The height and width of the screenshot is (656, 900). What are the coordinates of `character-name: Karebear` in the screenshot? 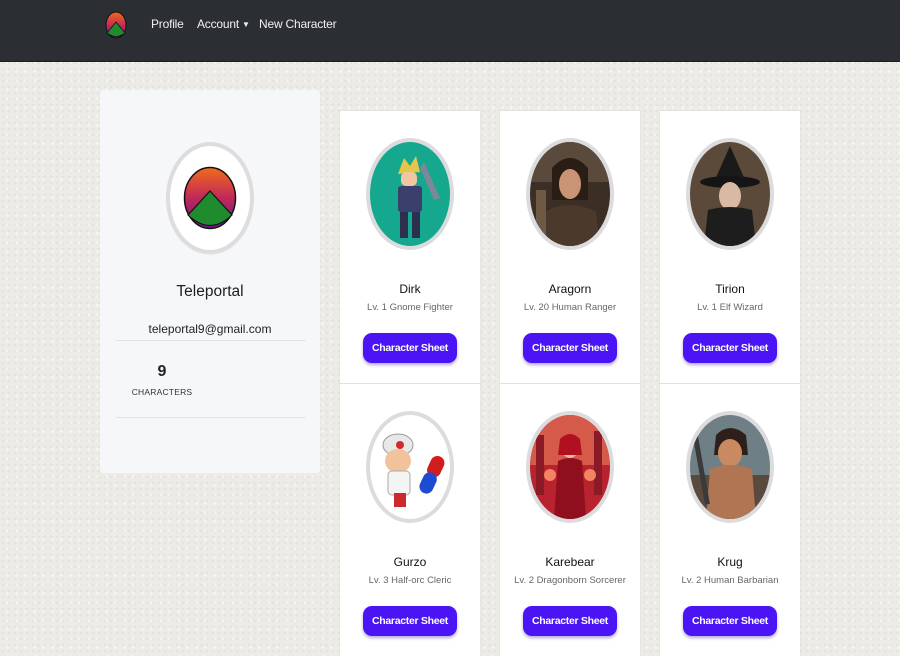 It's located at (570, 562).